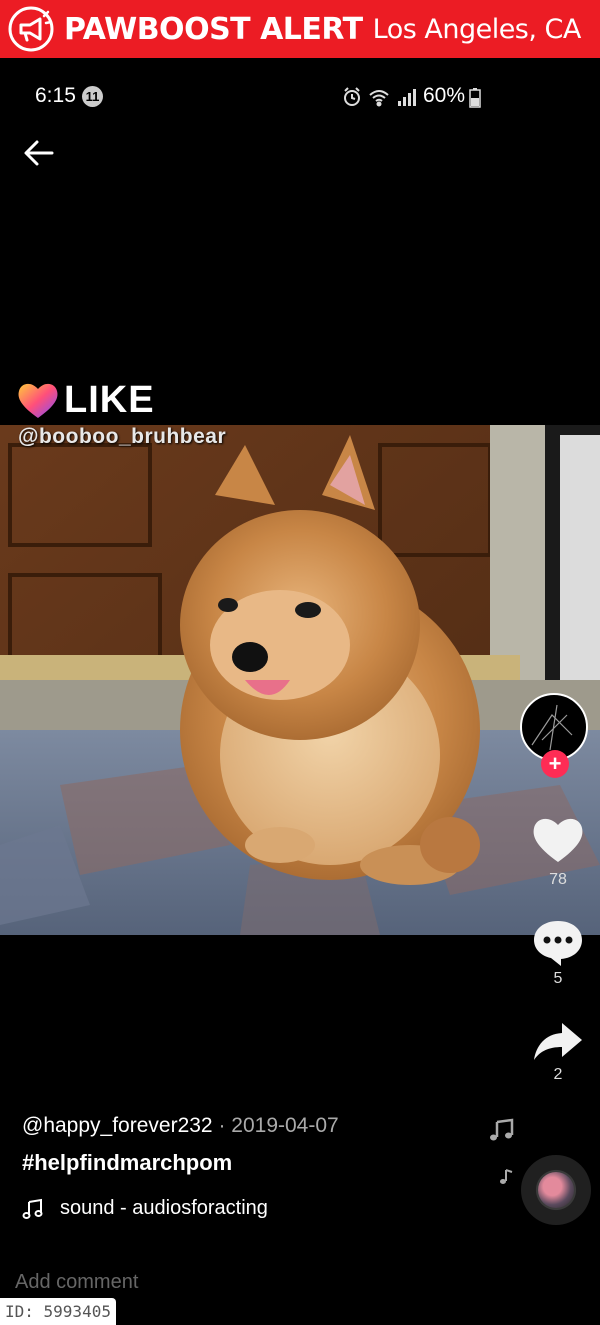 The image size is (600, 1325). Describe the element at coordinates (558, 978) in the screenshot. I see `comment-count: 5` at that location.